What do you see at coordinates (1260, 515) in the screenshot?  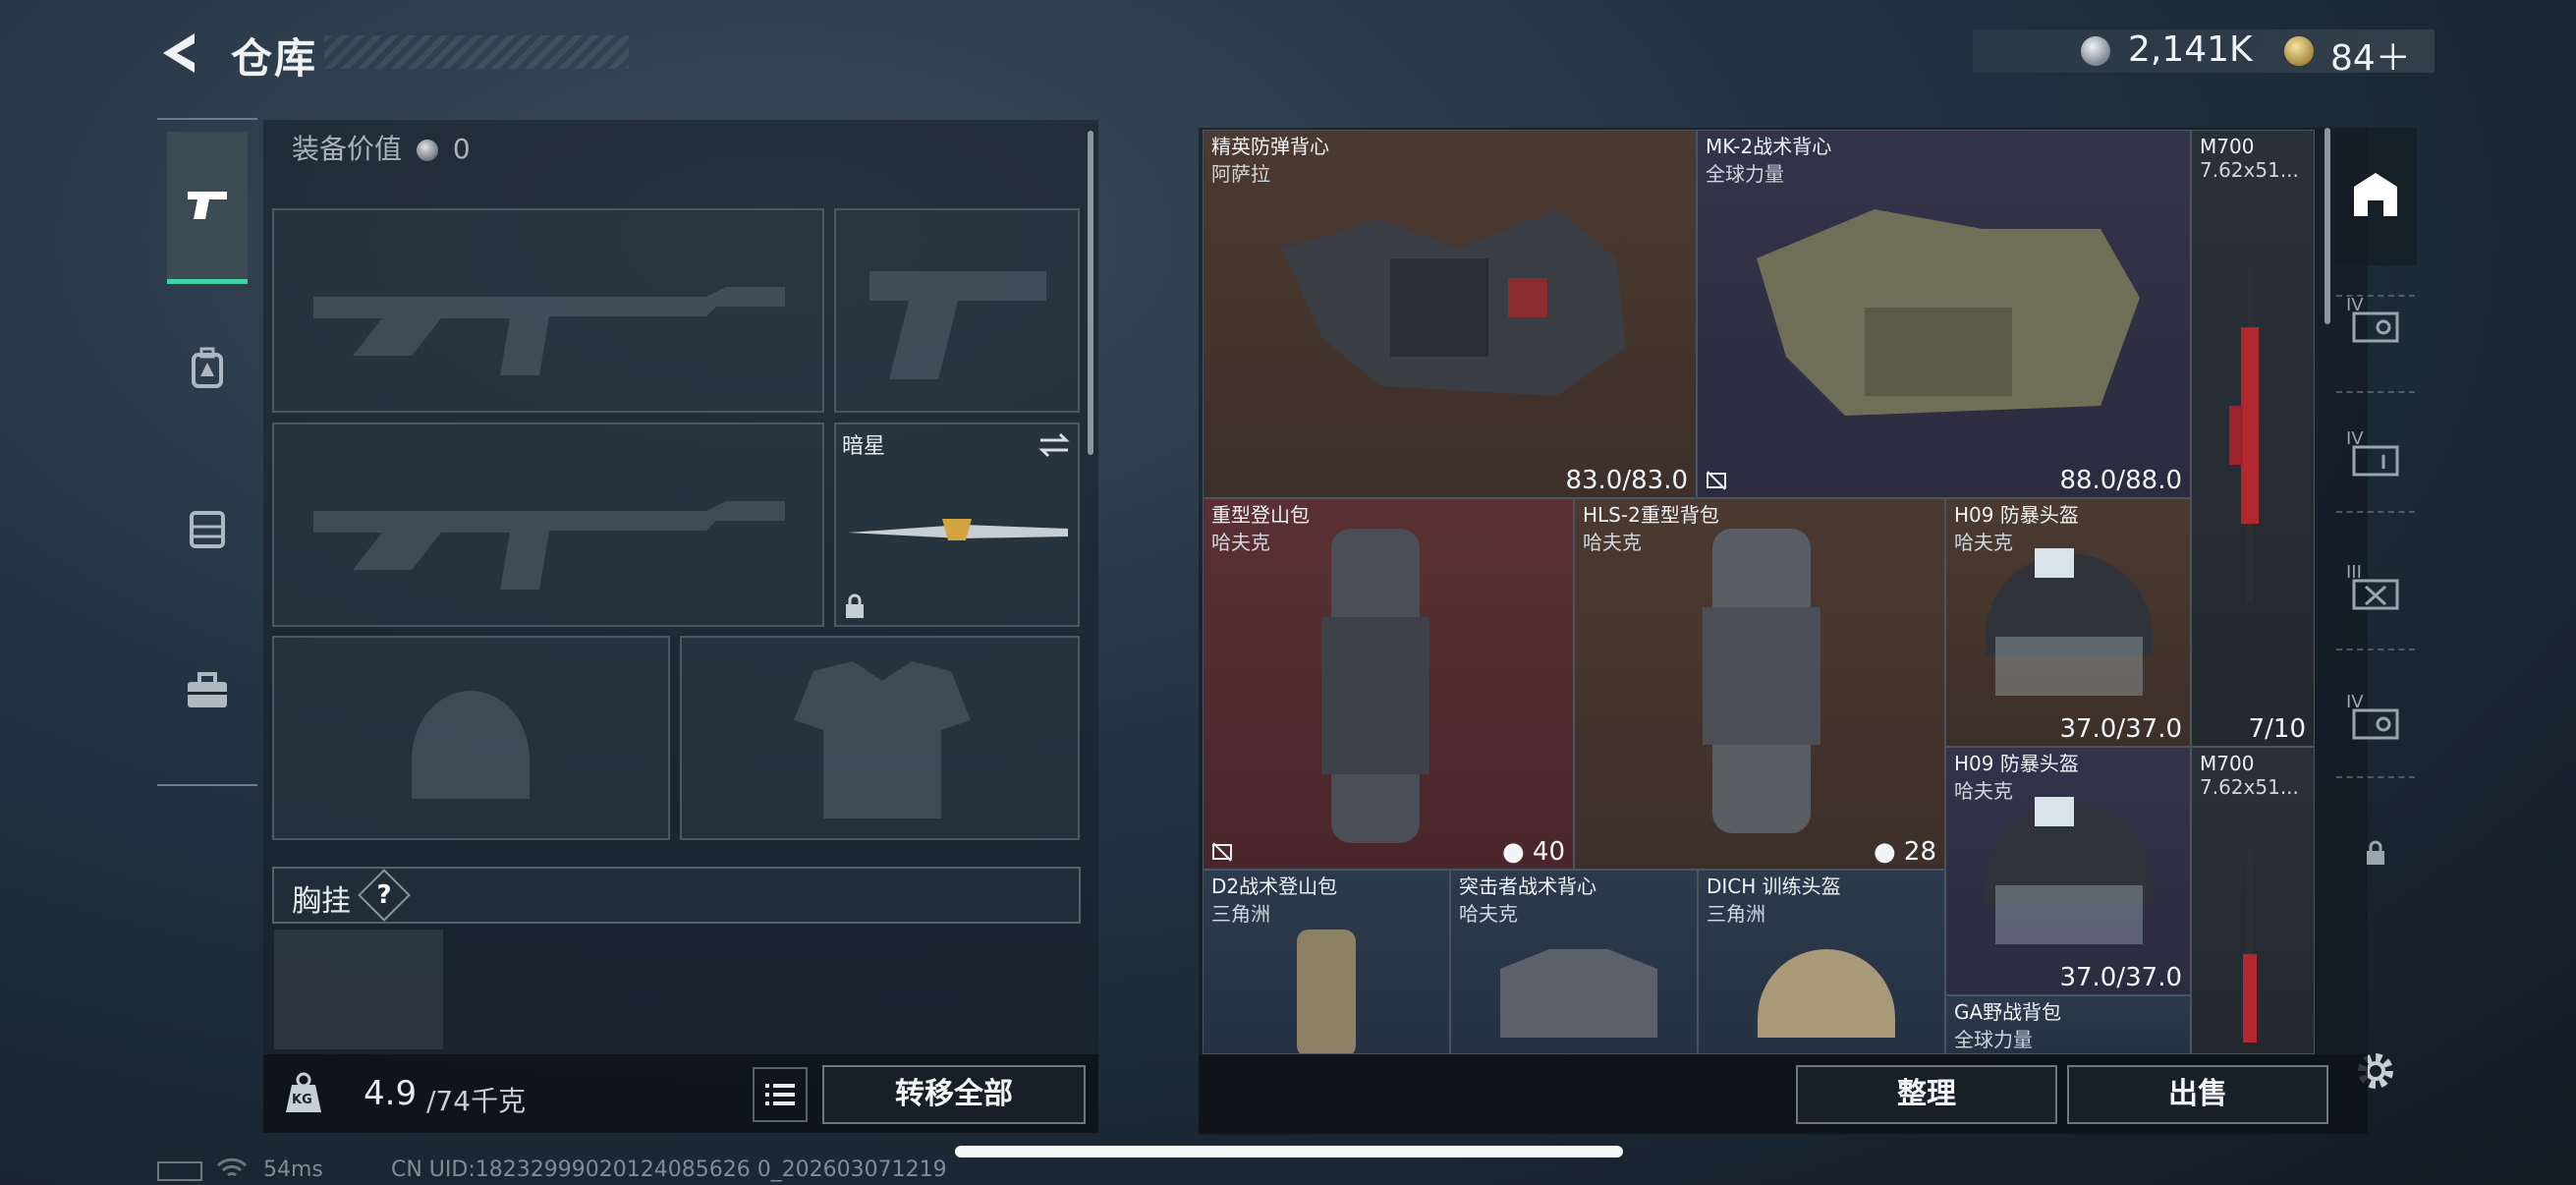 I see `item-name: 重型登山包` at bounding box center [1260, 515].